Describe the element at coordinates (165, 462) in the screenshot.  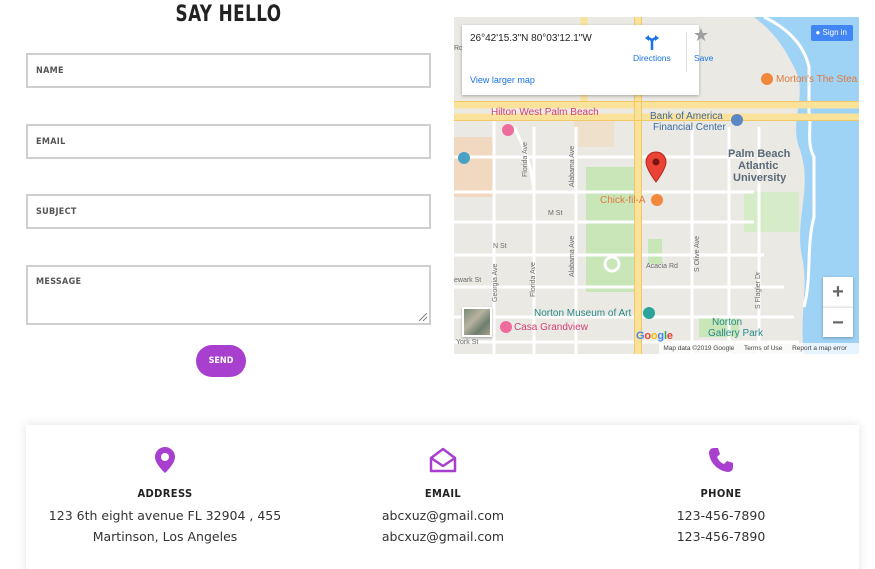
I see `location-pin-icon` at that location.